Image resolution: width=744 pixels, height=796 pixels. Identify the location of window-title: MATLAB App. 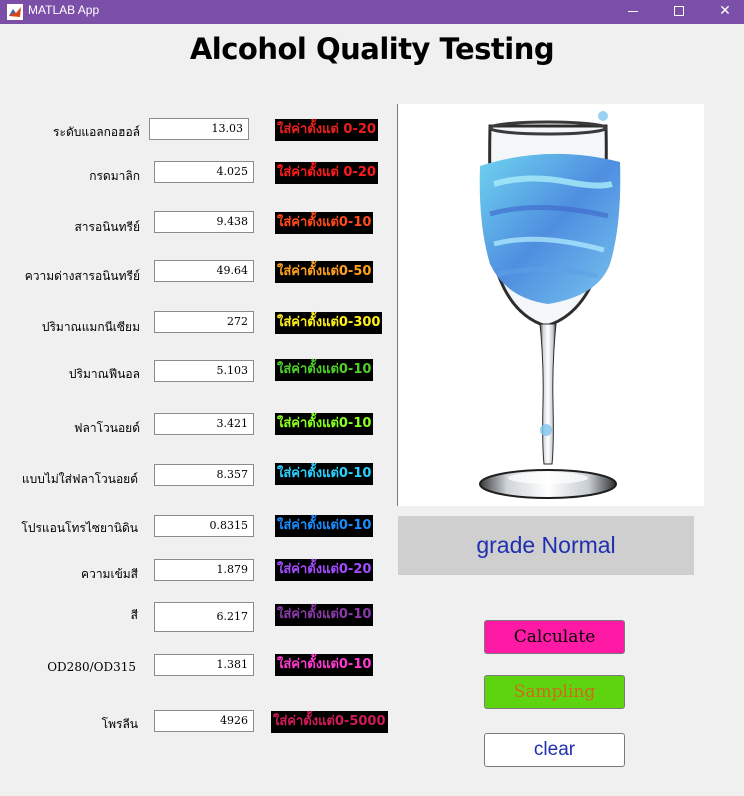
(64, 10).